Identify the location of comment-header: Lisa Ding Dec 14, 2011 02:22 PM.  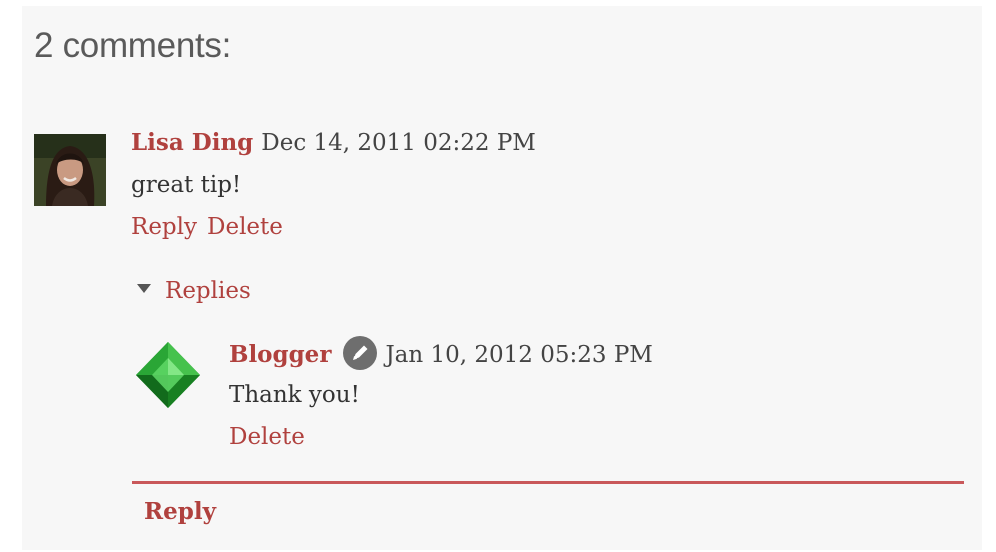
(333, 142).